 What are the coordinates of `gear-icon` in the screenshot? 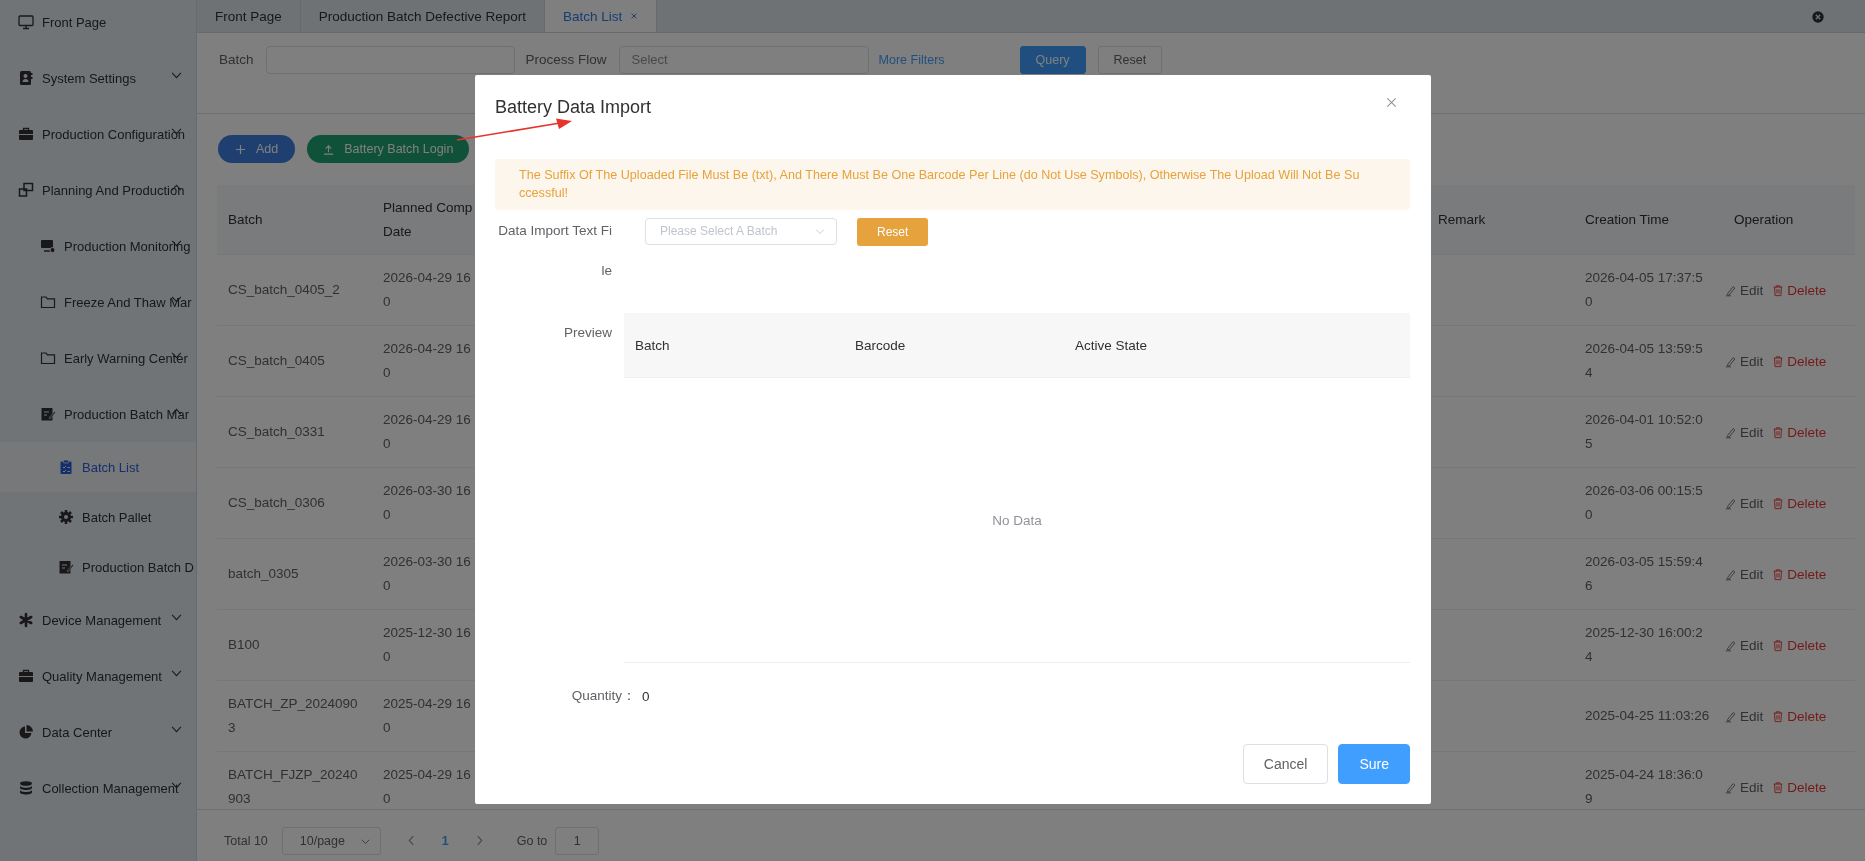 It's located at (66, 517).